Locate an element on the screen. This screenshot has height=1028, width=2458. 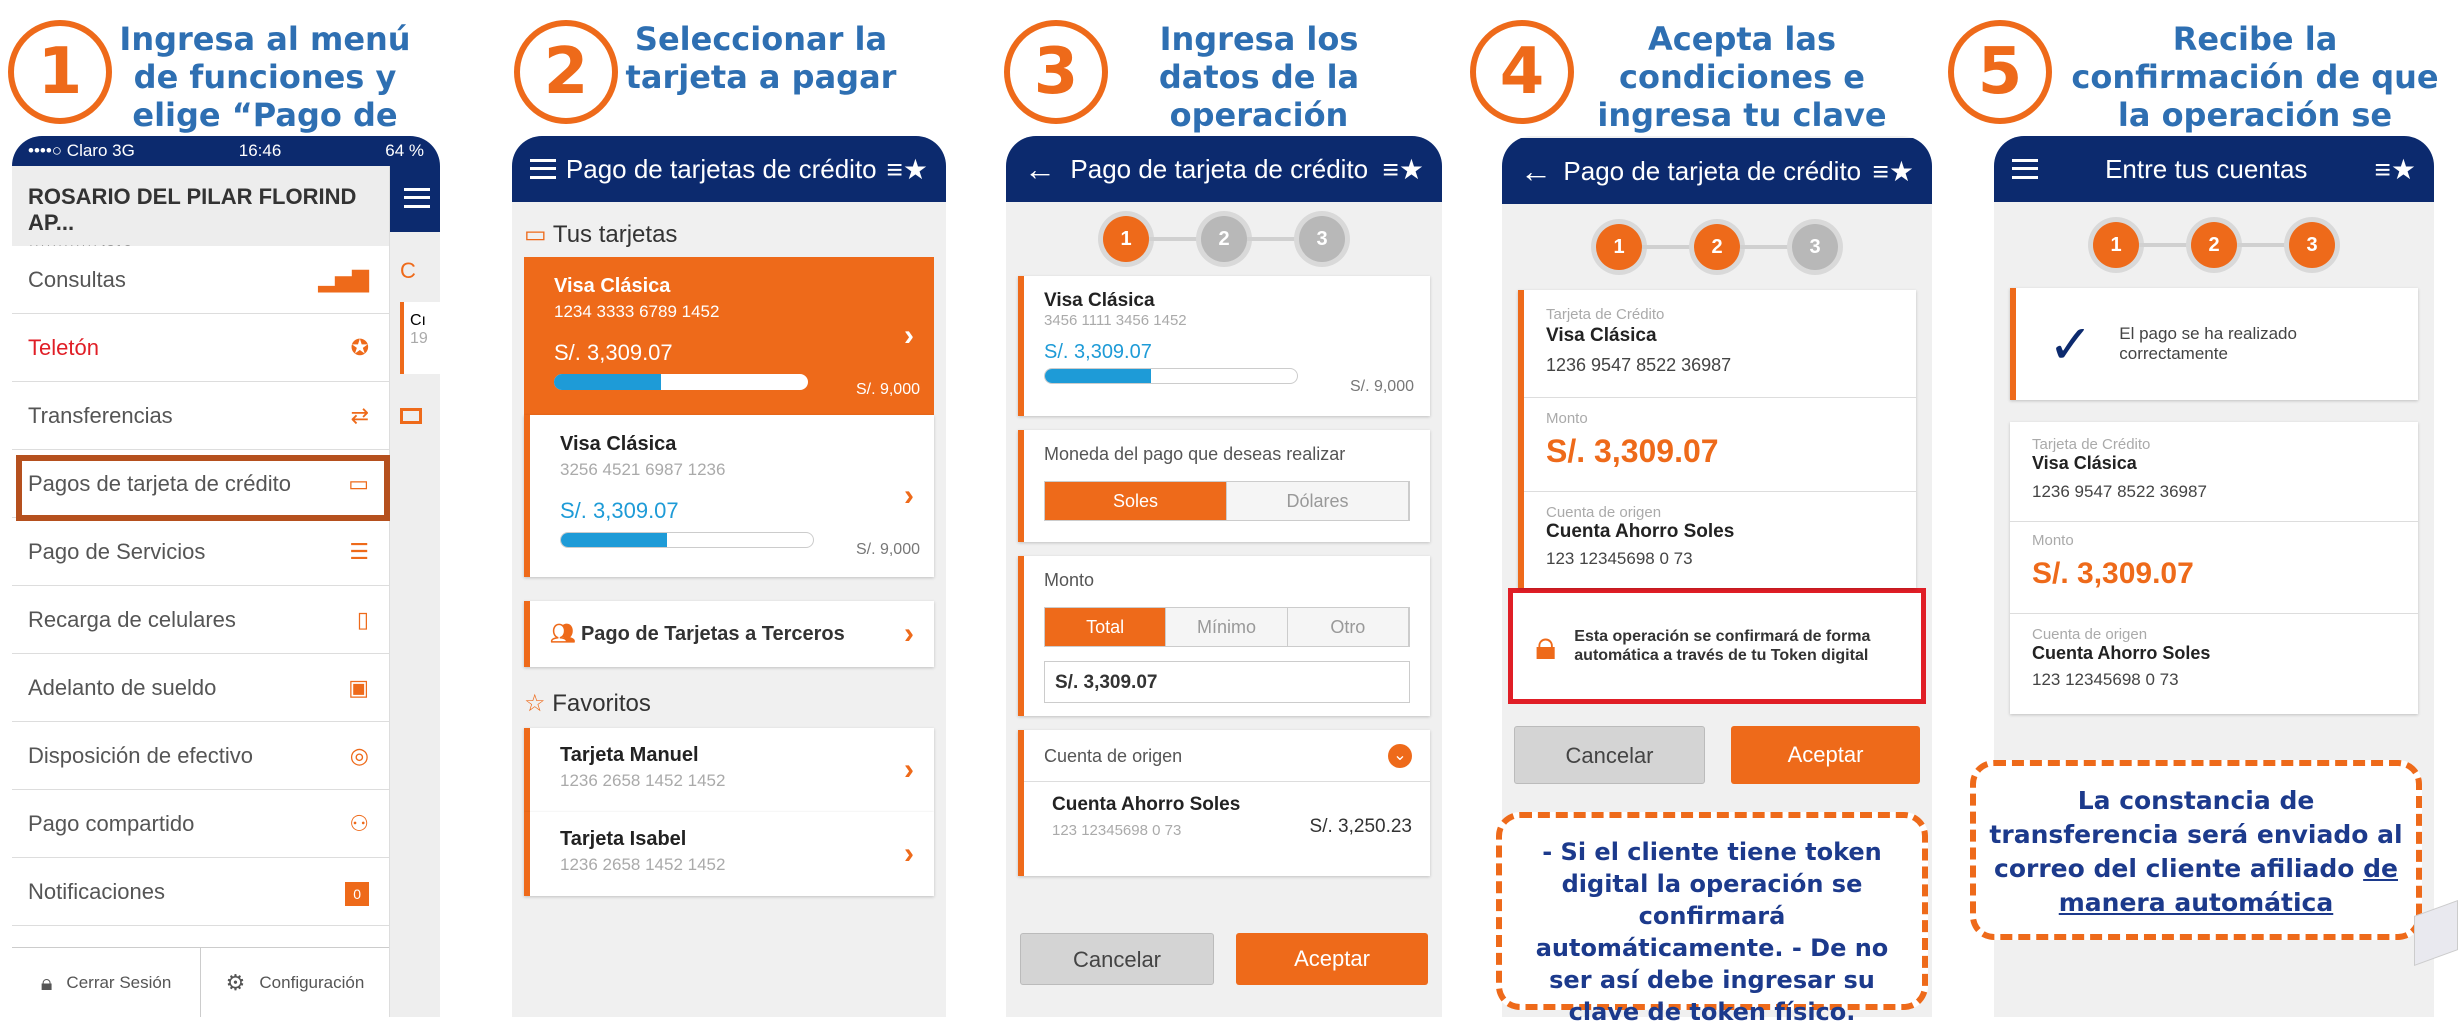
favorite-name: Tarjeta Isabel is located at coordinates (623, 839).